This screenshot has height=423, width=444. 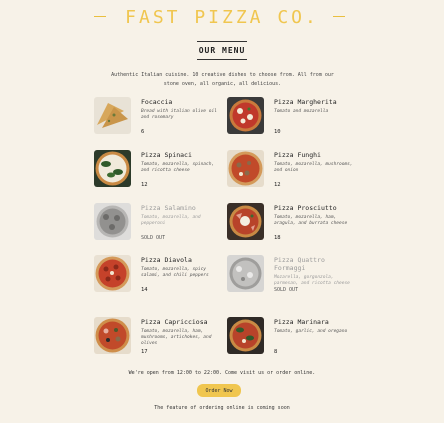 I want to click on pizza-name: Pizza Capricciosa, so click(x=174, y=322).